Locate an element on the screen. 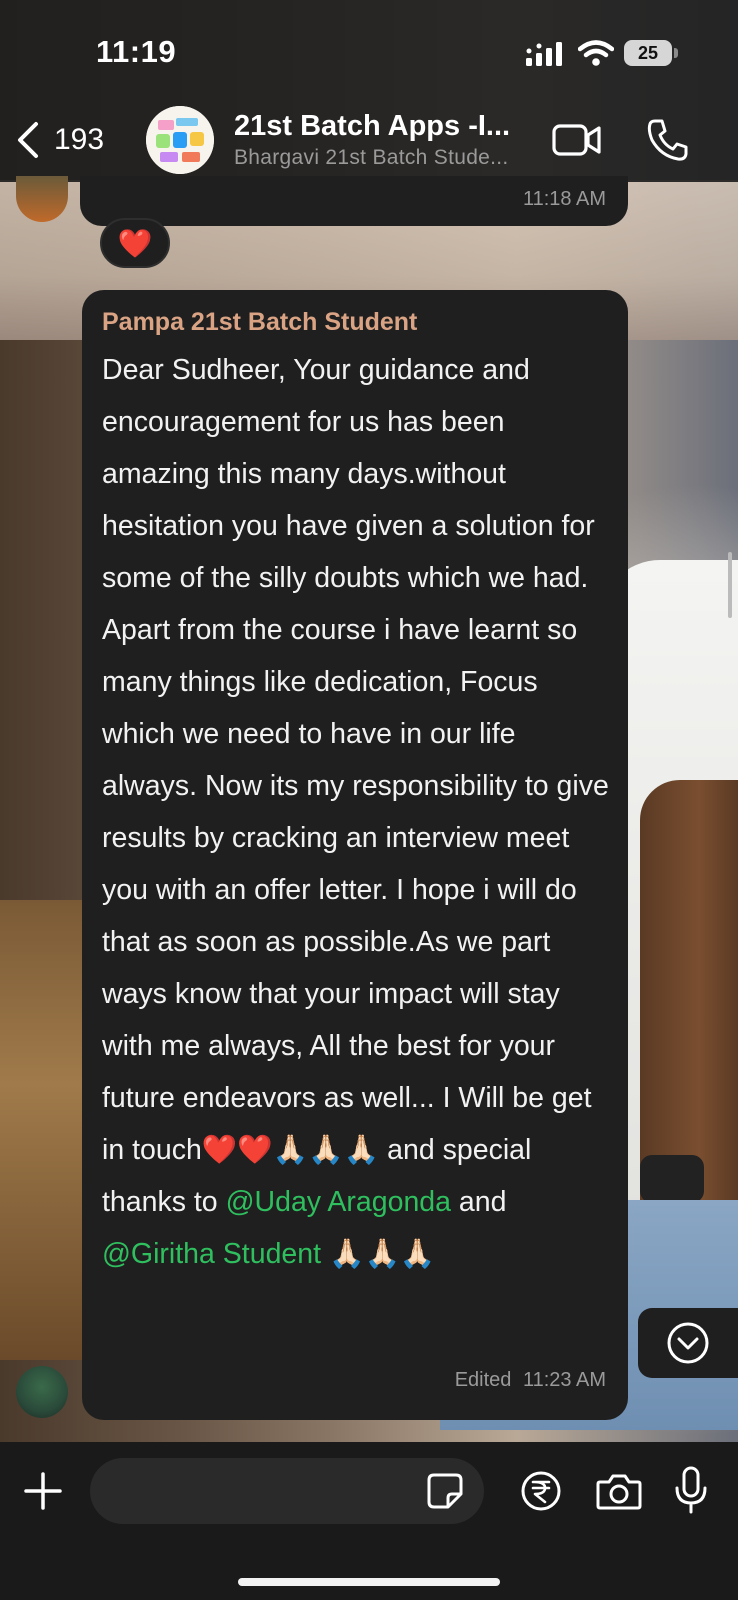  unread-count: 193 is located at coordinates (79, 139).